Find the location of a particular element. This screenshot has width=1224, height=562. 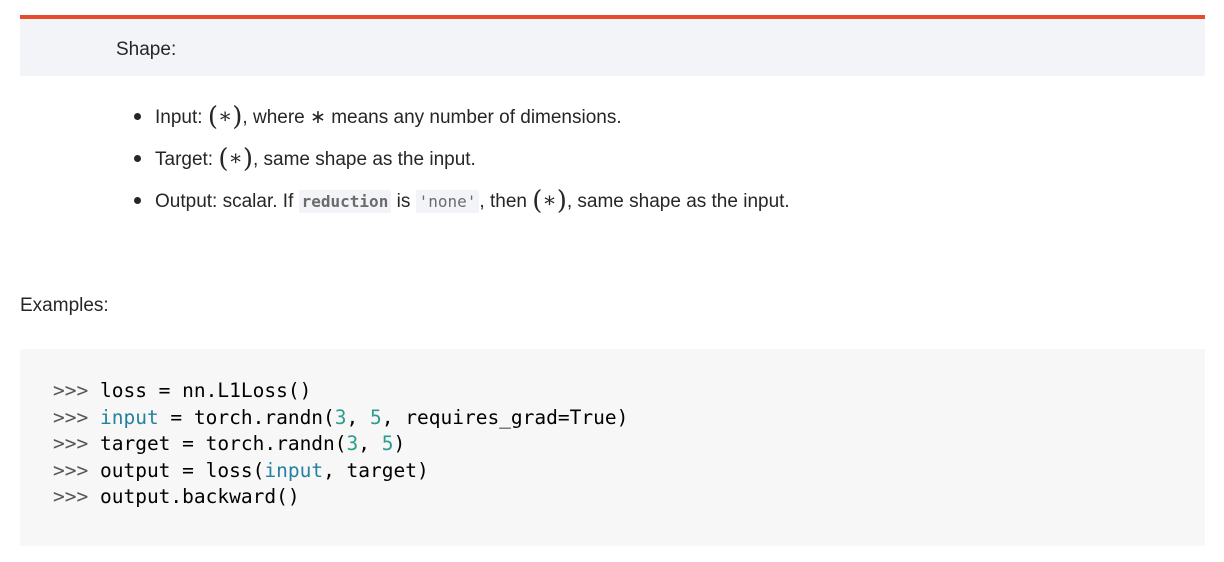

shape-item-target-label: Target: is located at coordinates (184, 159).